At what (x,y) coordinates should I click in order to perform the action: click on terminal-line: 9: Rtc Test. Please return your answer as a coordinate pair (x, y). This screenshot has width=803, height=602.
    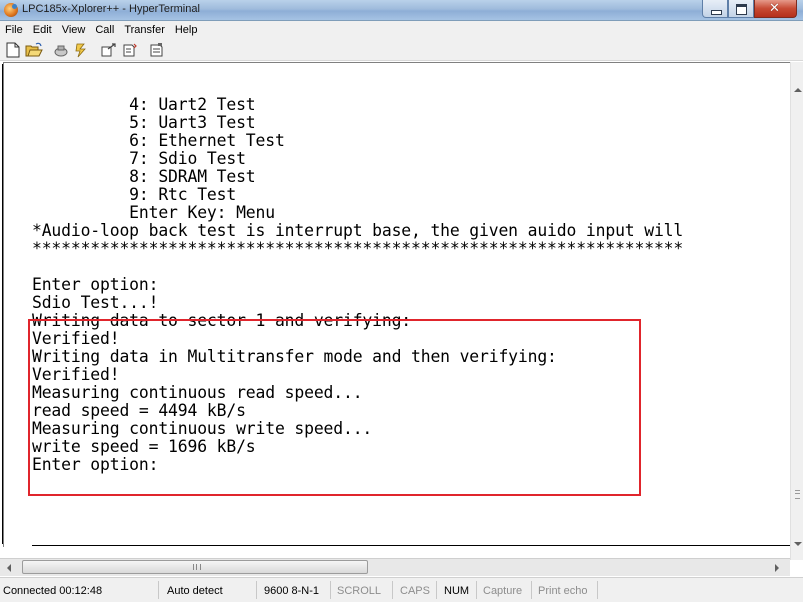
    Looking at the image, I should click on (134, 194).